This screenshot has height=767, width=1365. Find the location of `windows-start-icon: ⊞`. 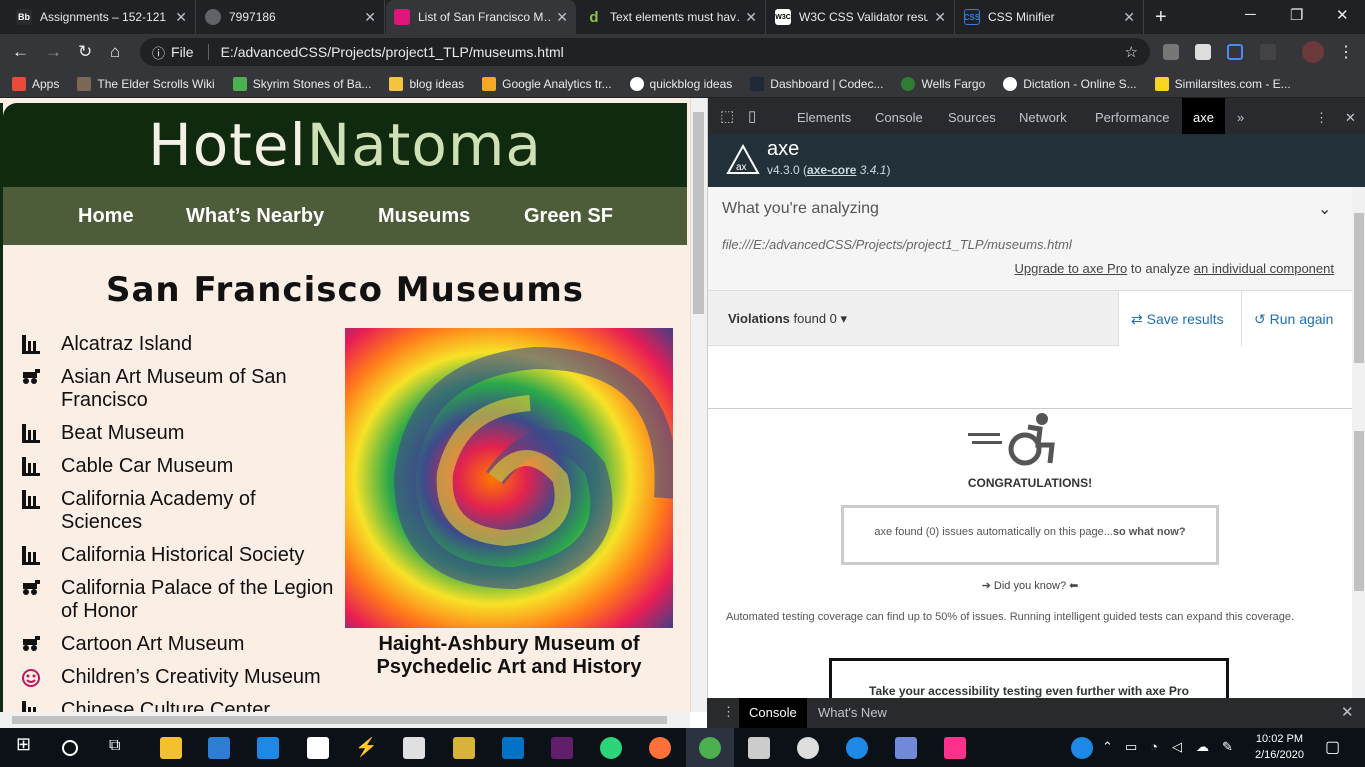

windows-start-icon: ⊞ is located at coordinates (27, 745).